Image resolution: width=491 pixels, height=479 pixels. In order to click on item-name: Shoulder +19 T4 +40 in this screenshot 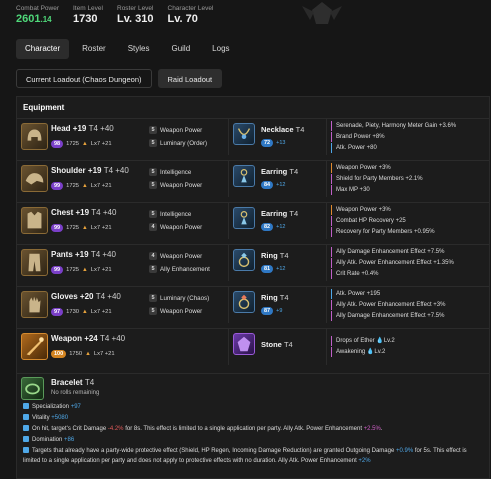, I will do `click(90, 170)`.